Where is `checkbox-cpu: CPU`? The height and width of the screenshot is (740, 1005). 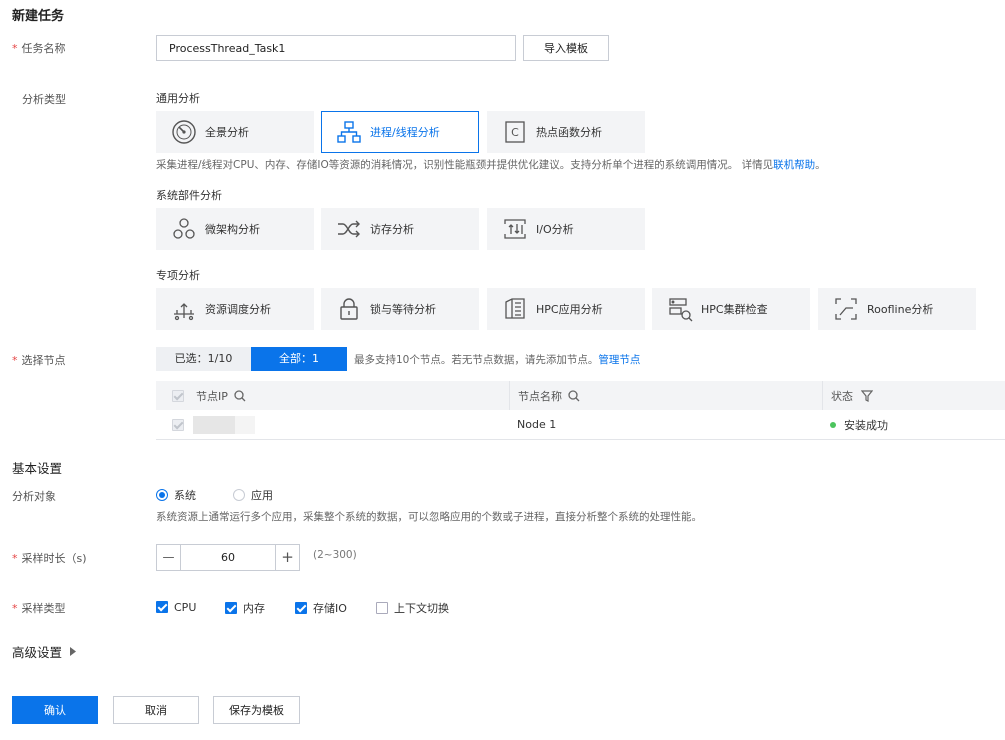 checkbox-cpu: CPU is located at coordinates (176, 607).